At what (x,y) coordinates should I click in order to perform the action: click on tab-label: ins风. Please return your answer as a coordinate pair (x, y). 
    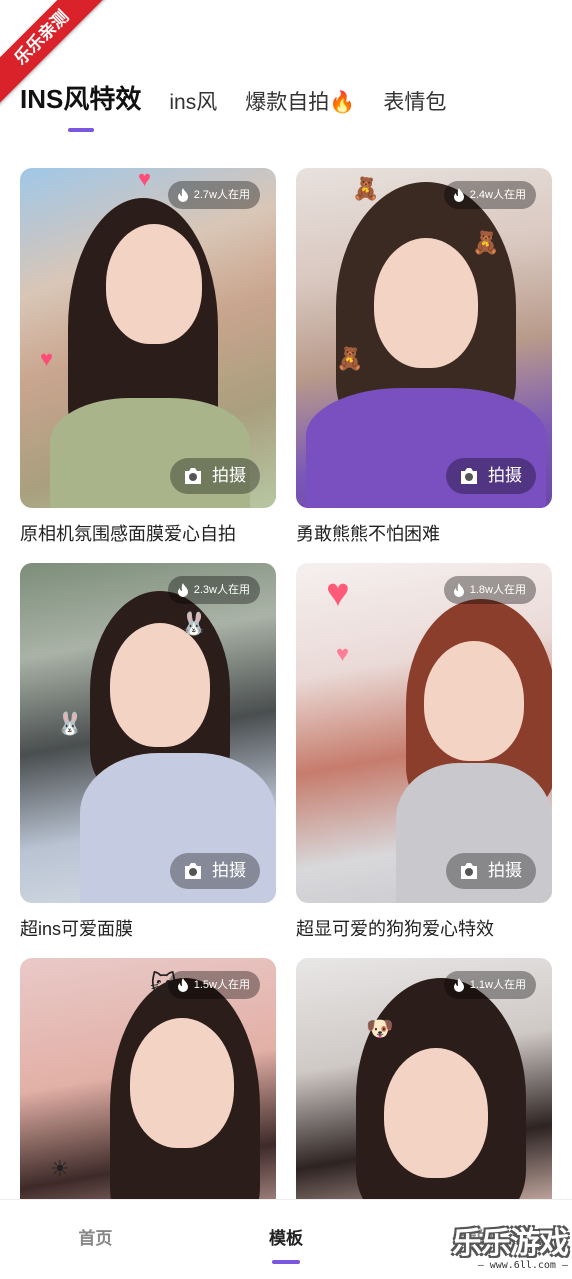
    Looking at the image, I should click on (193, 102).